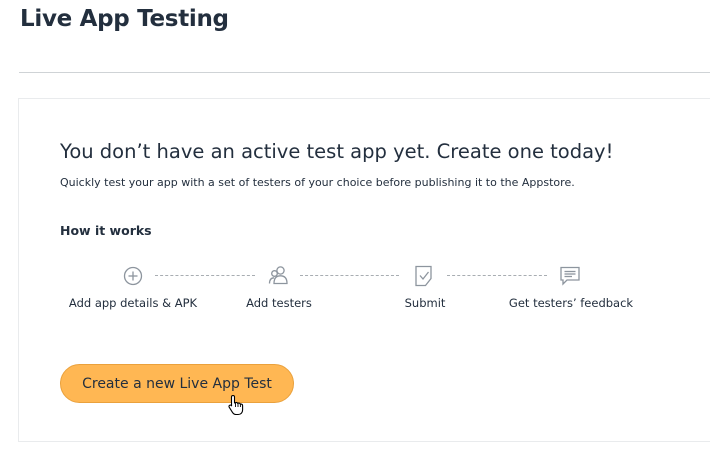 The image size is (710, 459). Describe the element at coordinates (424, 276) in the screenshot. I see `checked-document-icon` at that location.